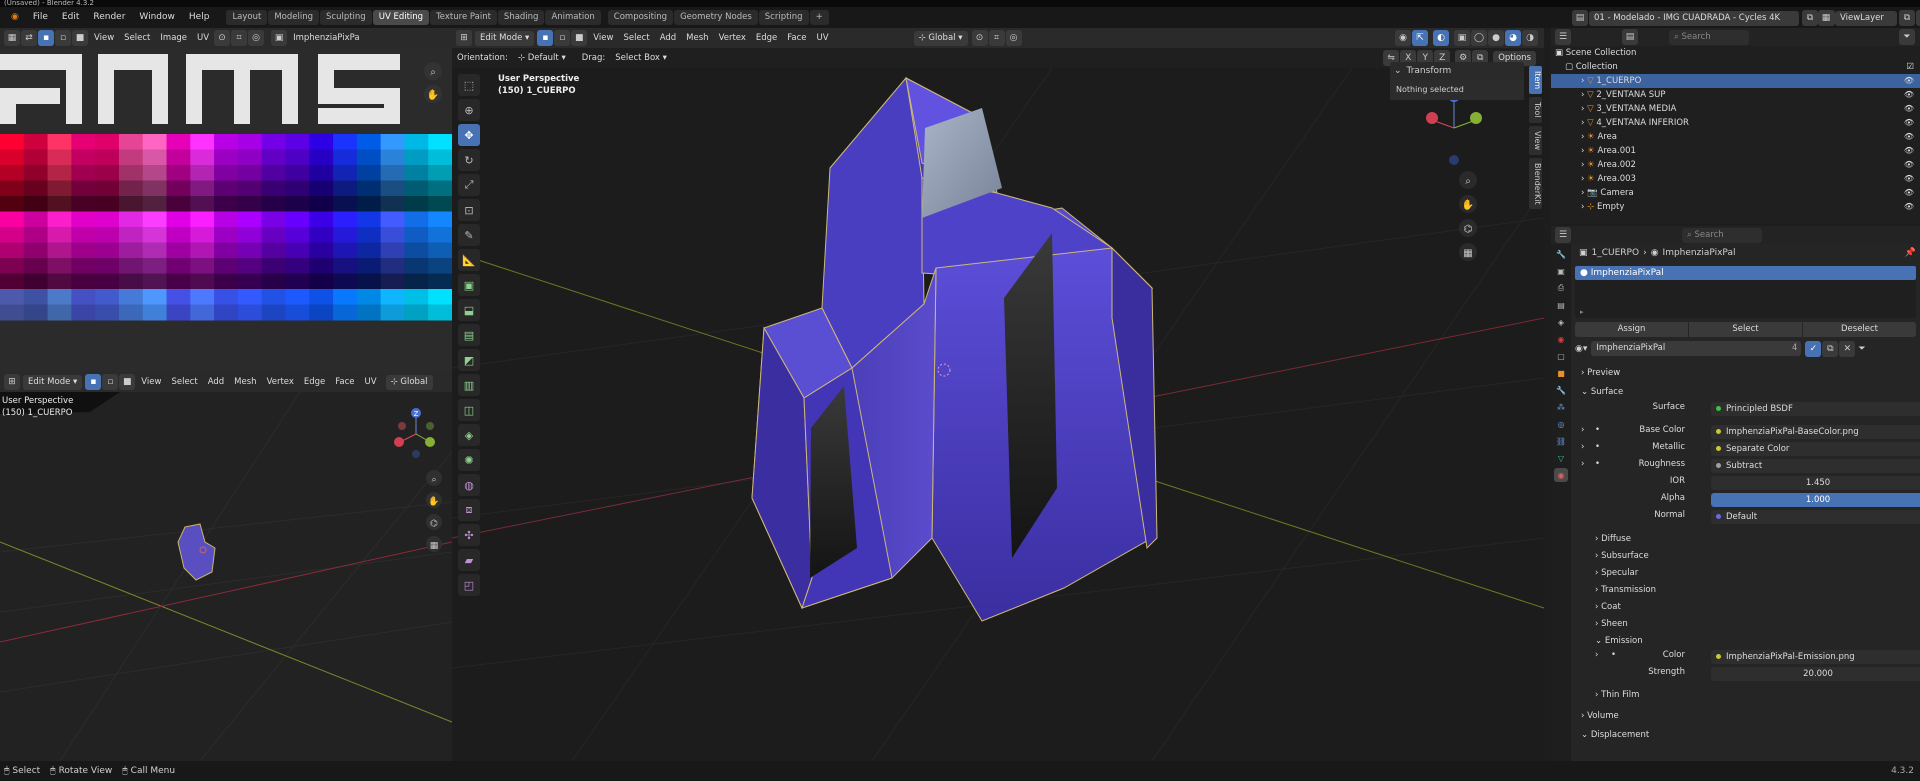  Describe the element at coordinates (279, 38) in the screenshot. I see `image-browse-icon: ▣` at that location.